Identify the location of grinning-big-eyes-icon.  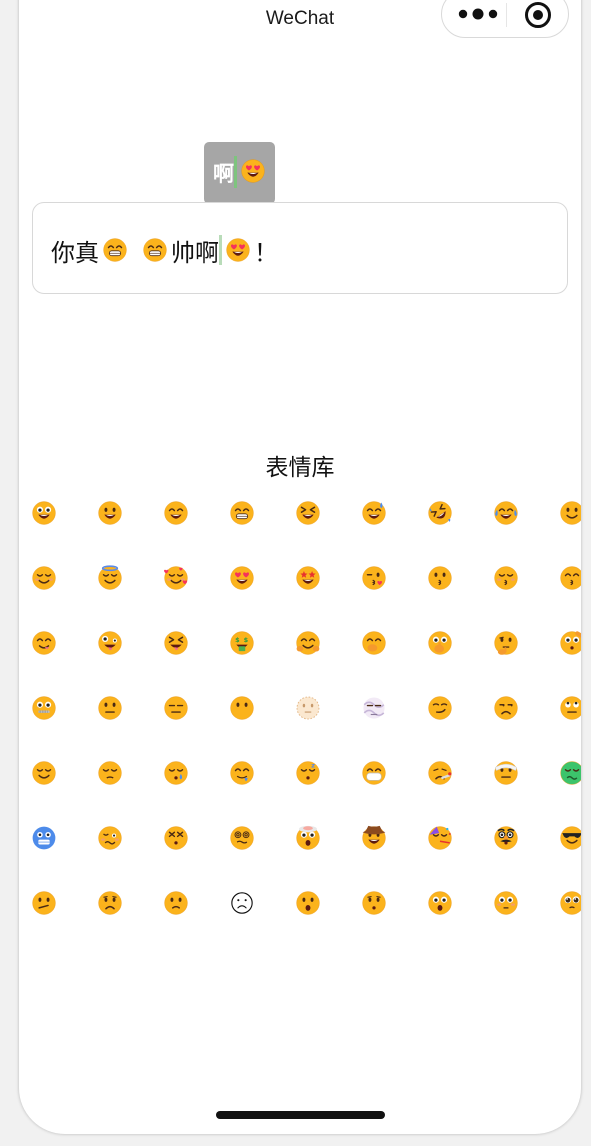
(44, 513).